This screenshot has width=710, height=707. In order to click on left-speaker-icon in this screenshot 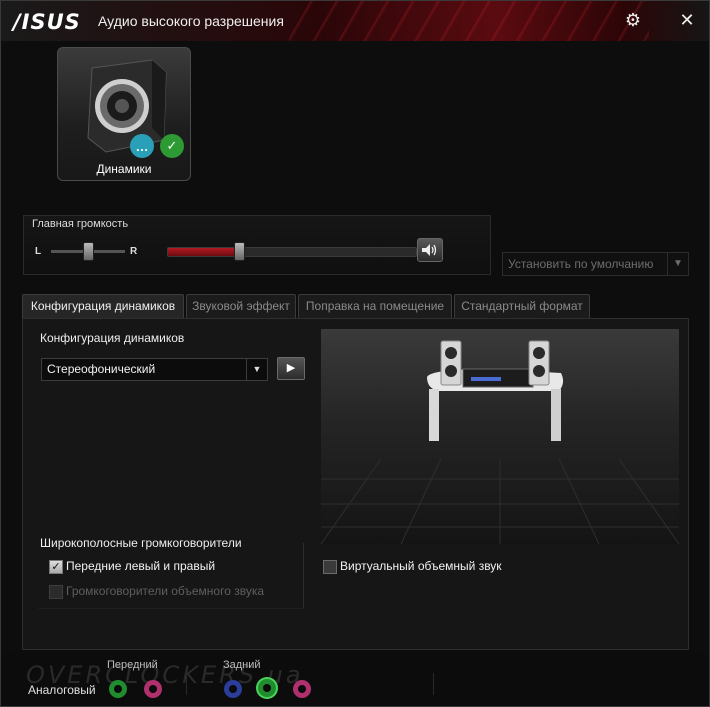, I will do `click(451, 363)`.